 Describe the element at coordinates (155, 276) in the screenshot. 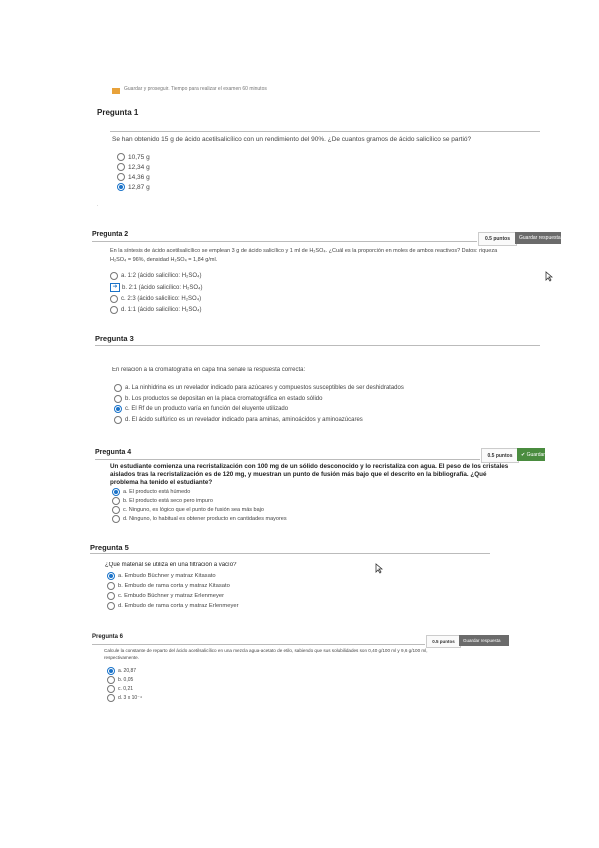

I see `q2-option: a. 1:2 (ácido salicílico: H₂SO₄)` at that location.